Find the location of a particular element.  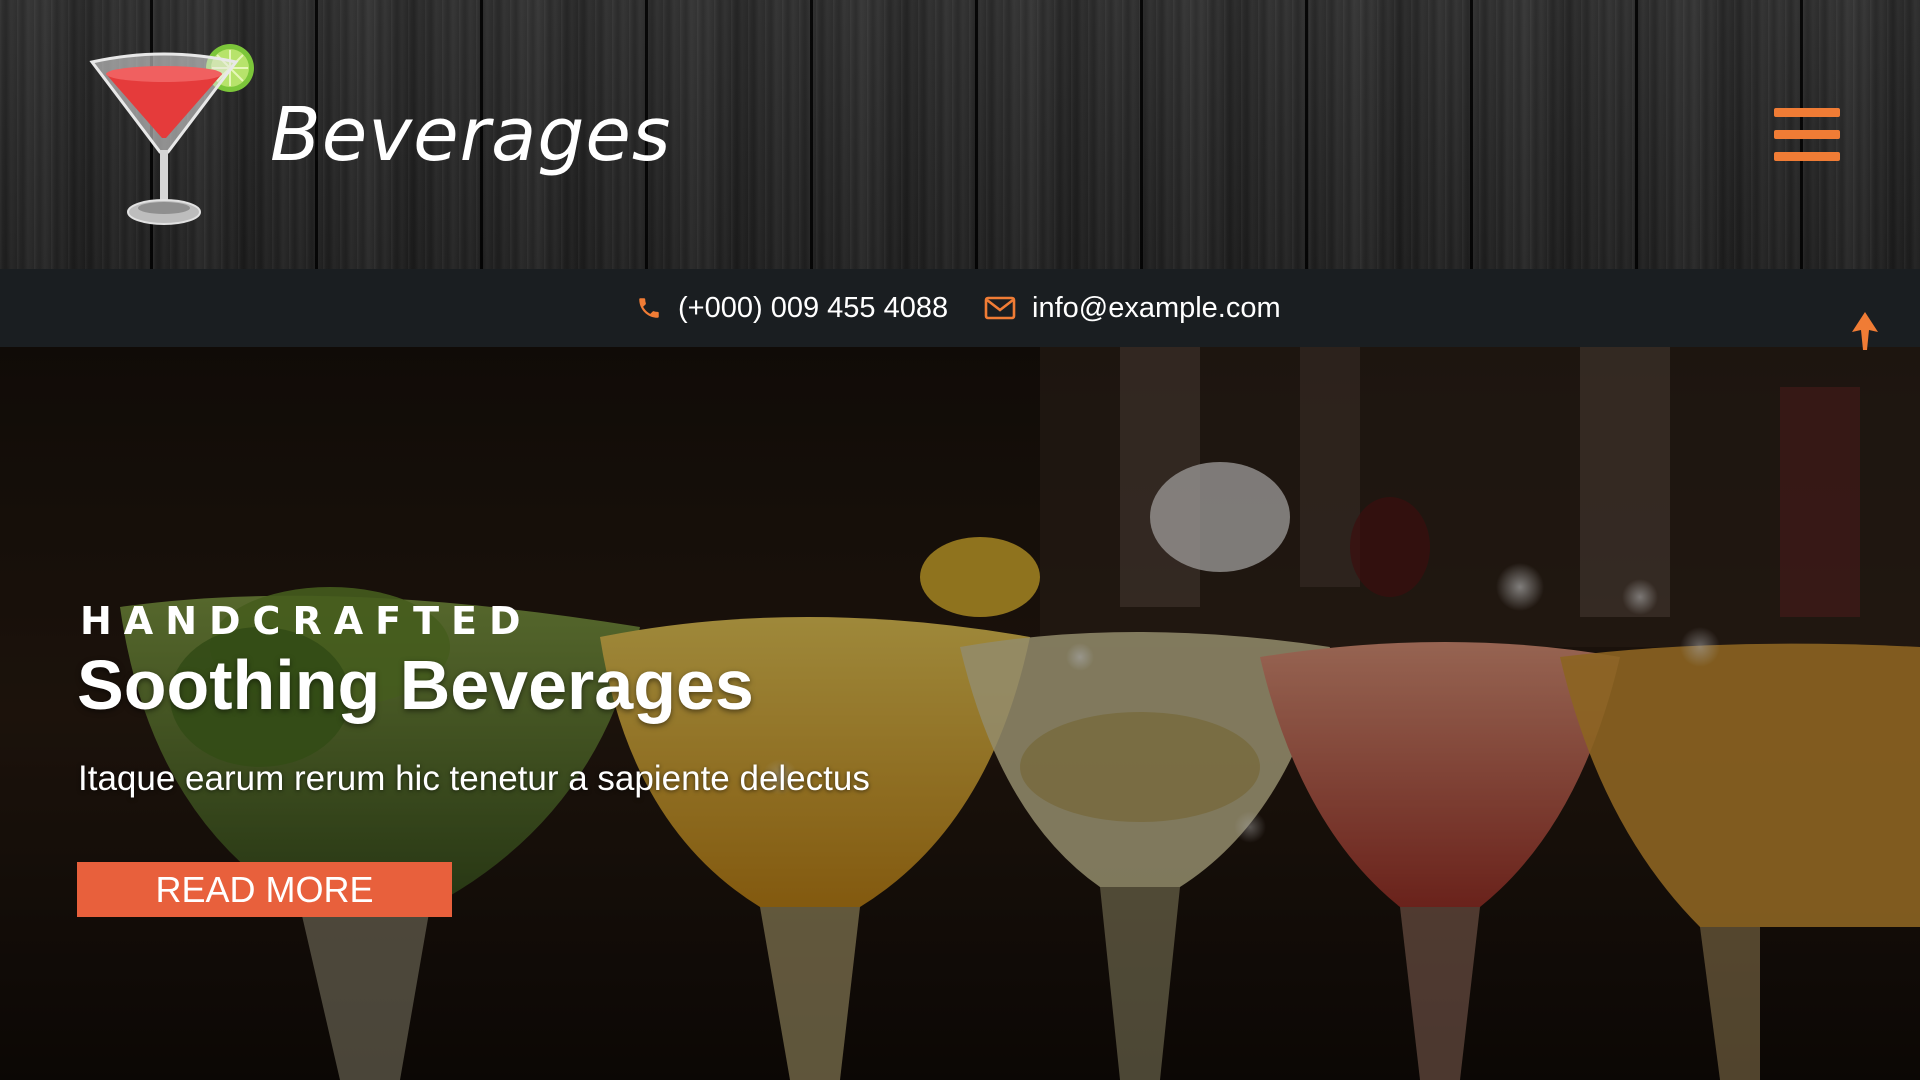

read-more-button: READ MORE is located at coordinates (264, 889).